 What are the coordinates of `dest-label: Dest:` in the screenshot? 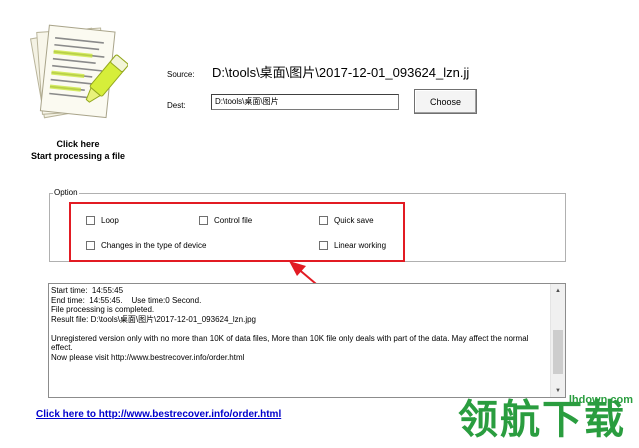 It's located at (176, 105).